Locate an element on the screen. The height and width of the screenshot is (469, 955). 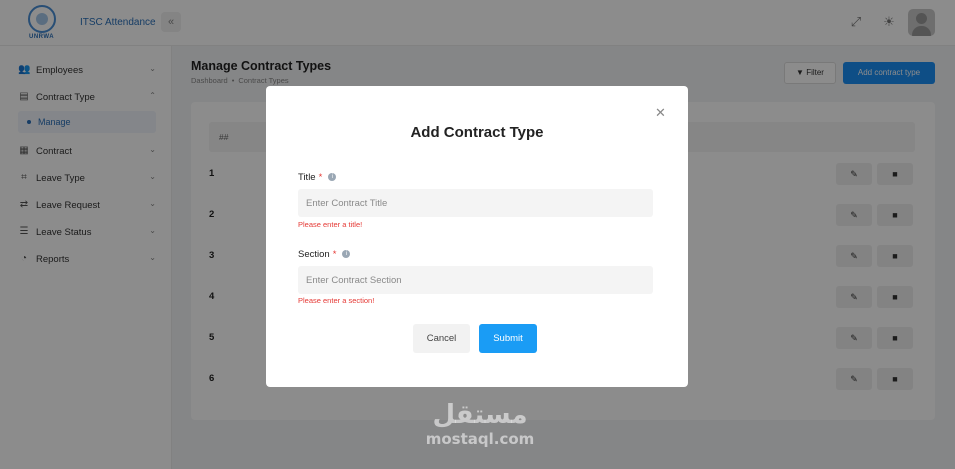
close-icon: ✕ is located at coordinates (660, 113).